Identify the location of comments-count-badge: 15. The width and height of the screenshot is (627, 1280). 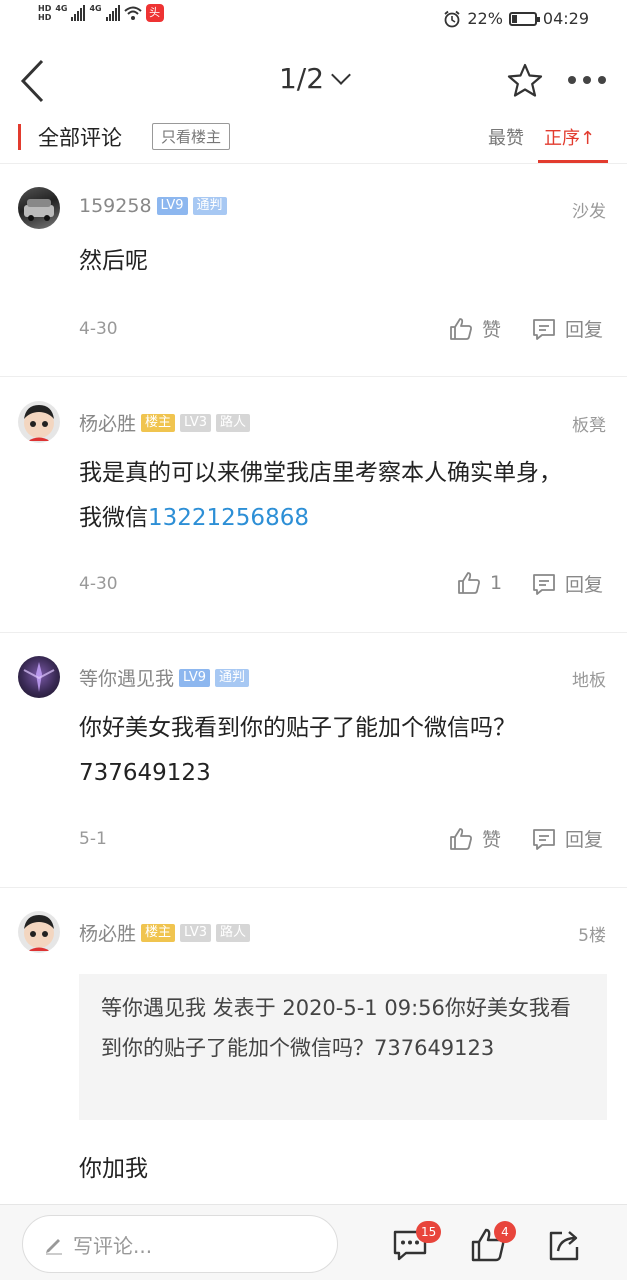
(429, 1232).